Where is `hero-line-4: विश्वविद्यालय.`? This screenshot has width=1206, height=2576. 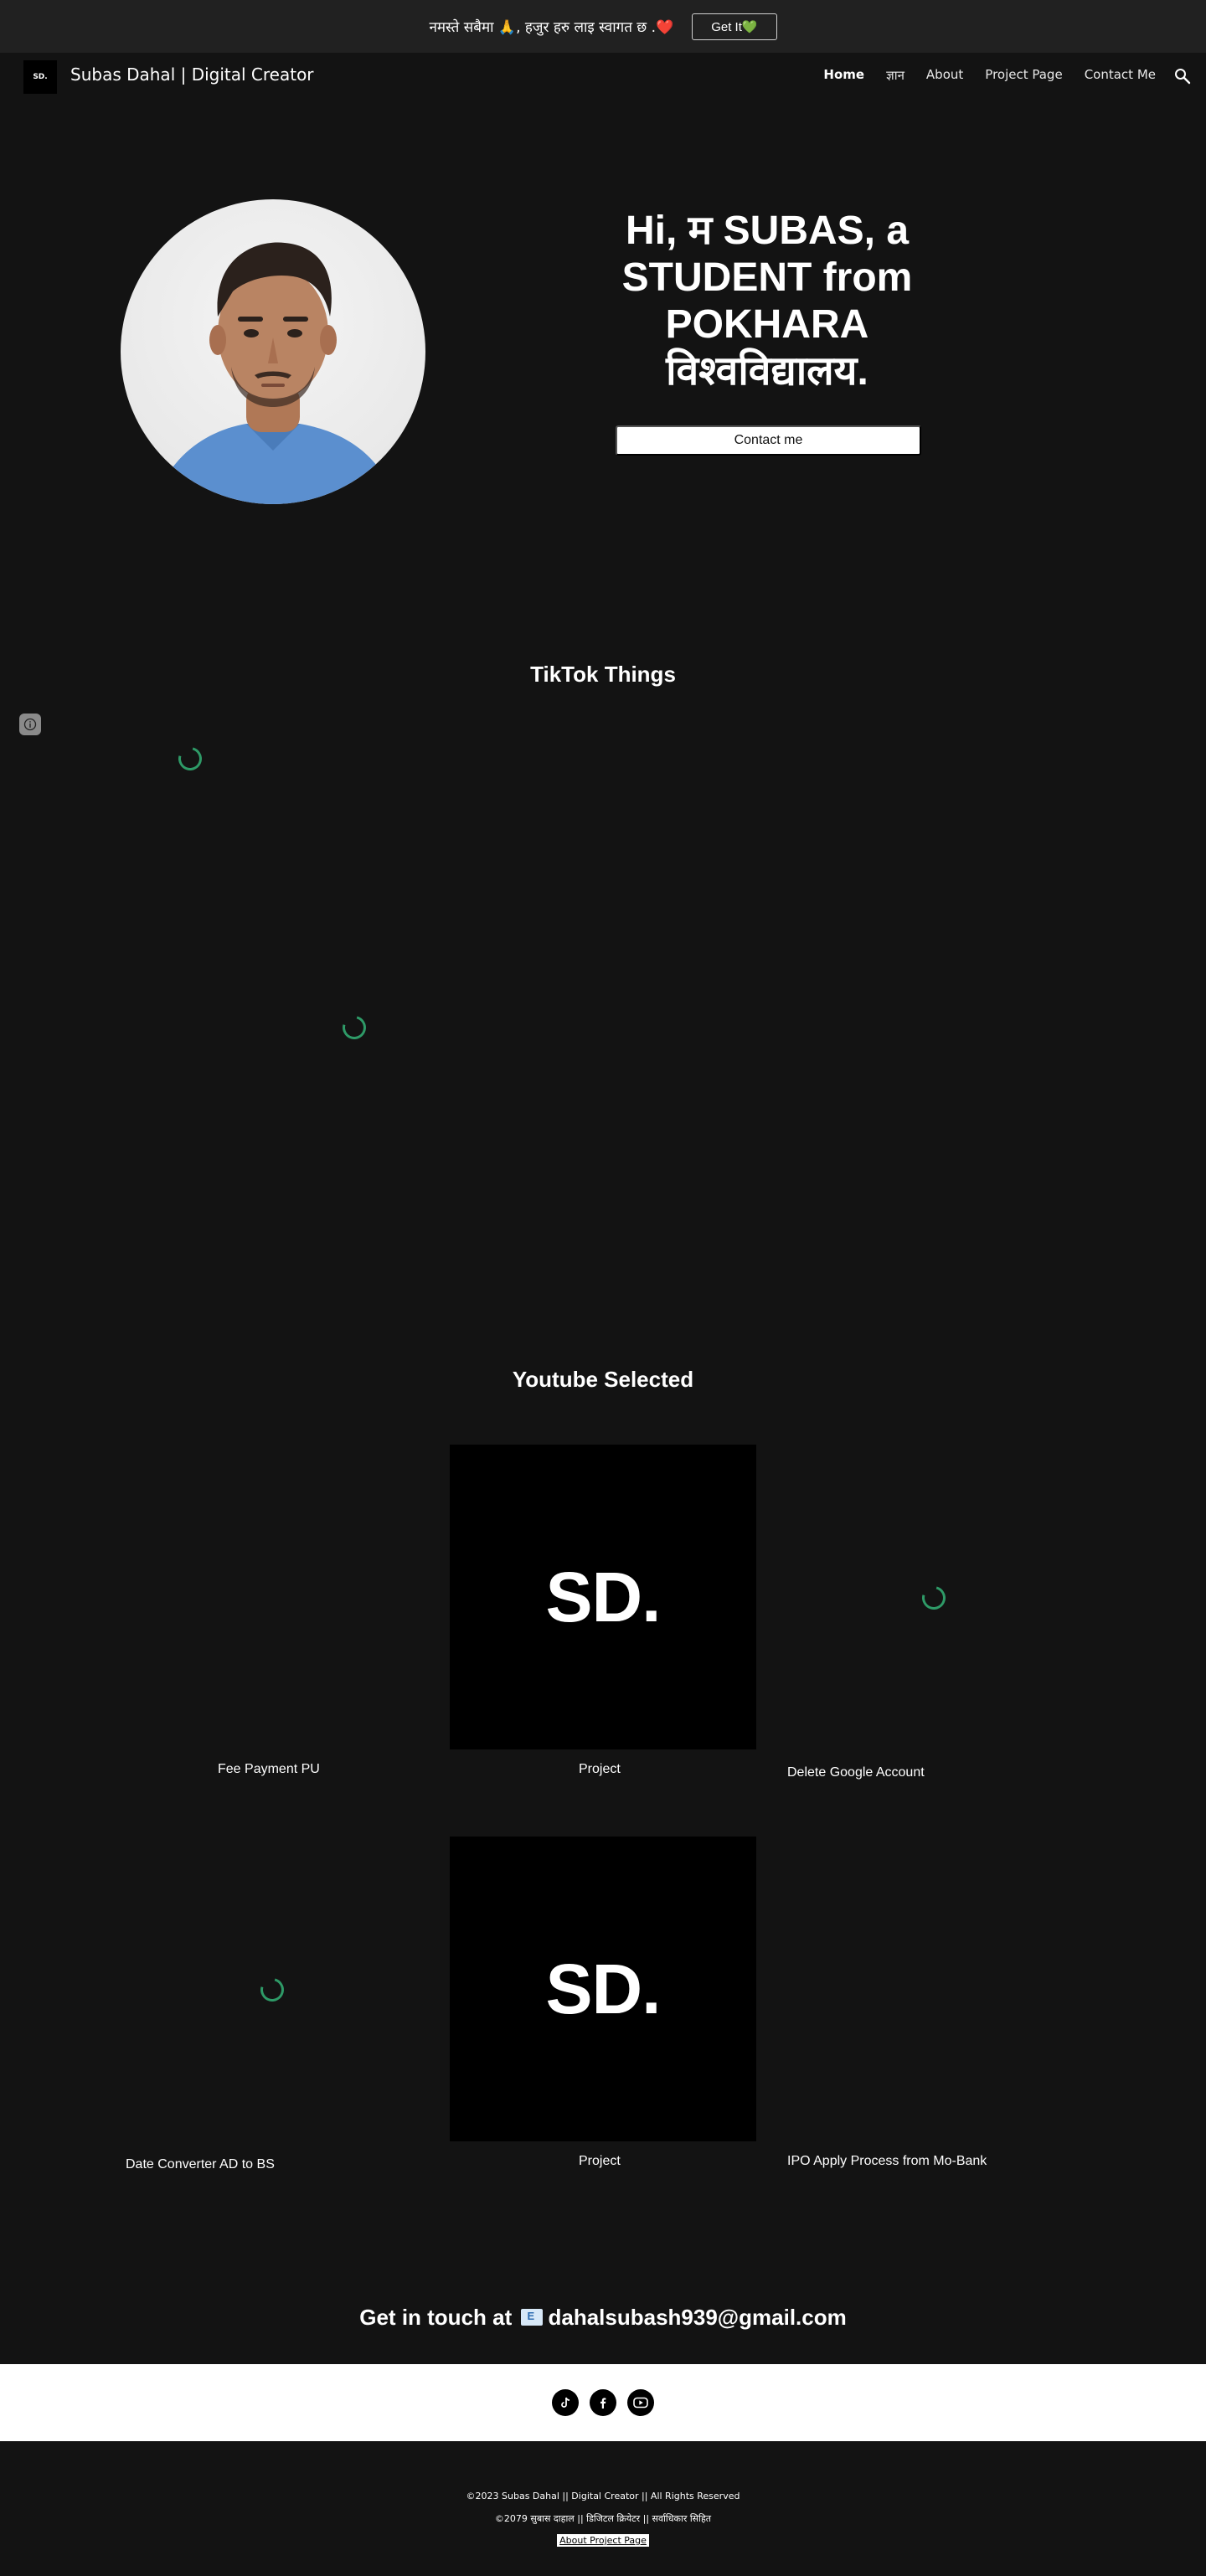 hero-line-4: विश्वविद्यालय. is located at coordinates (767, 371).